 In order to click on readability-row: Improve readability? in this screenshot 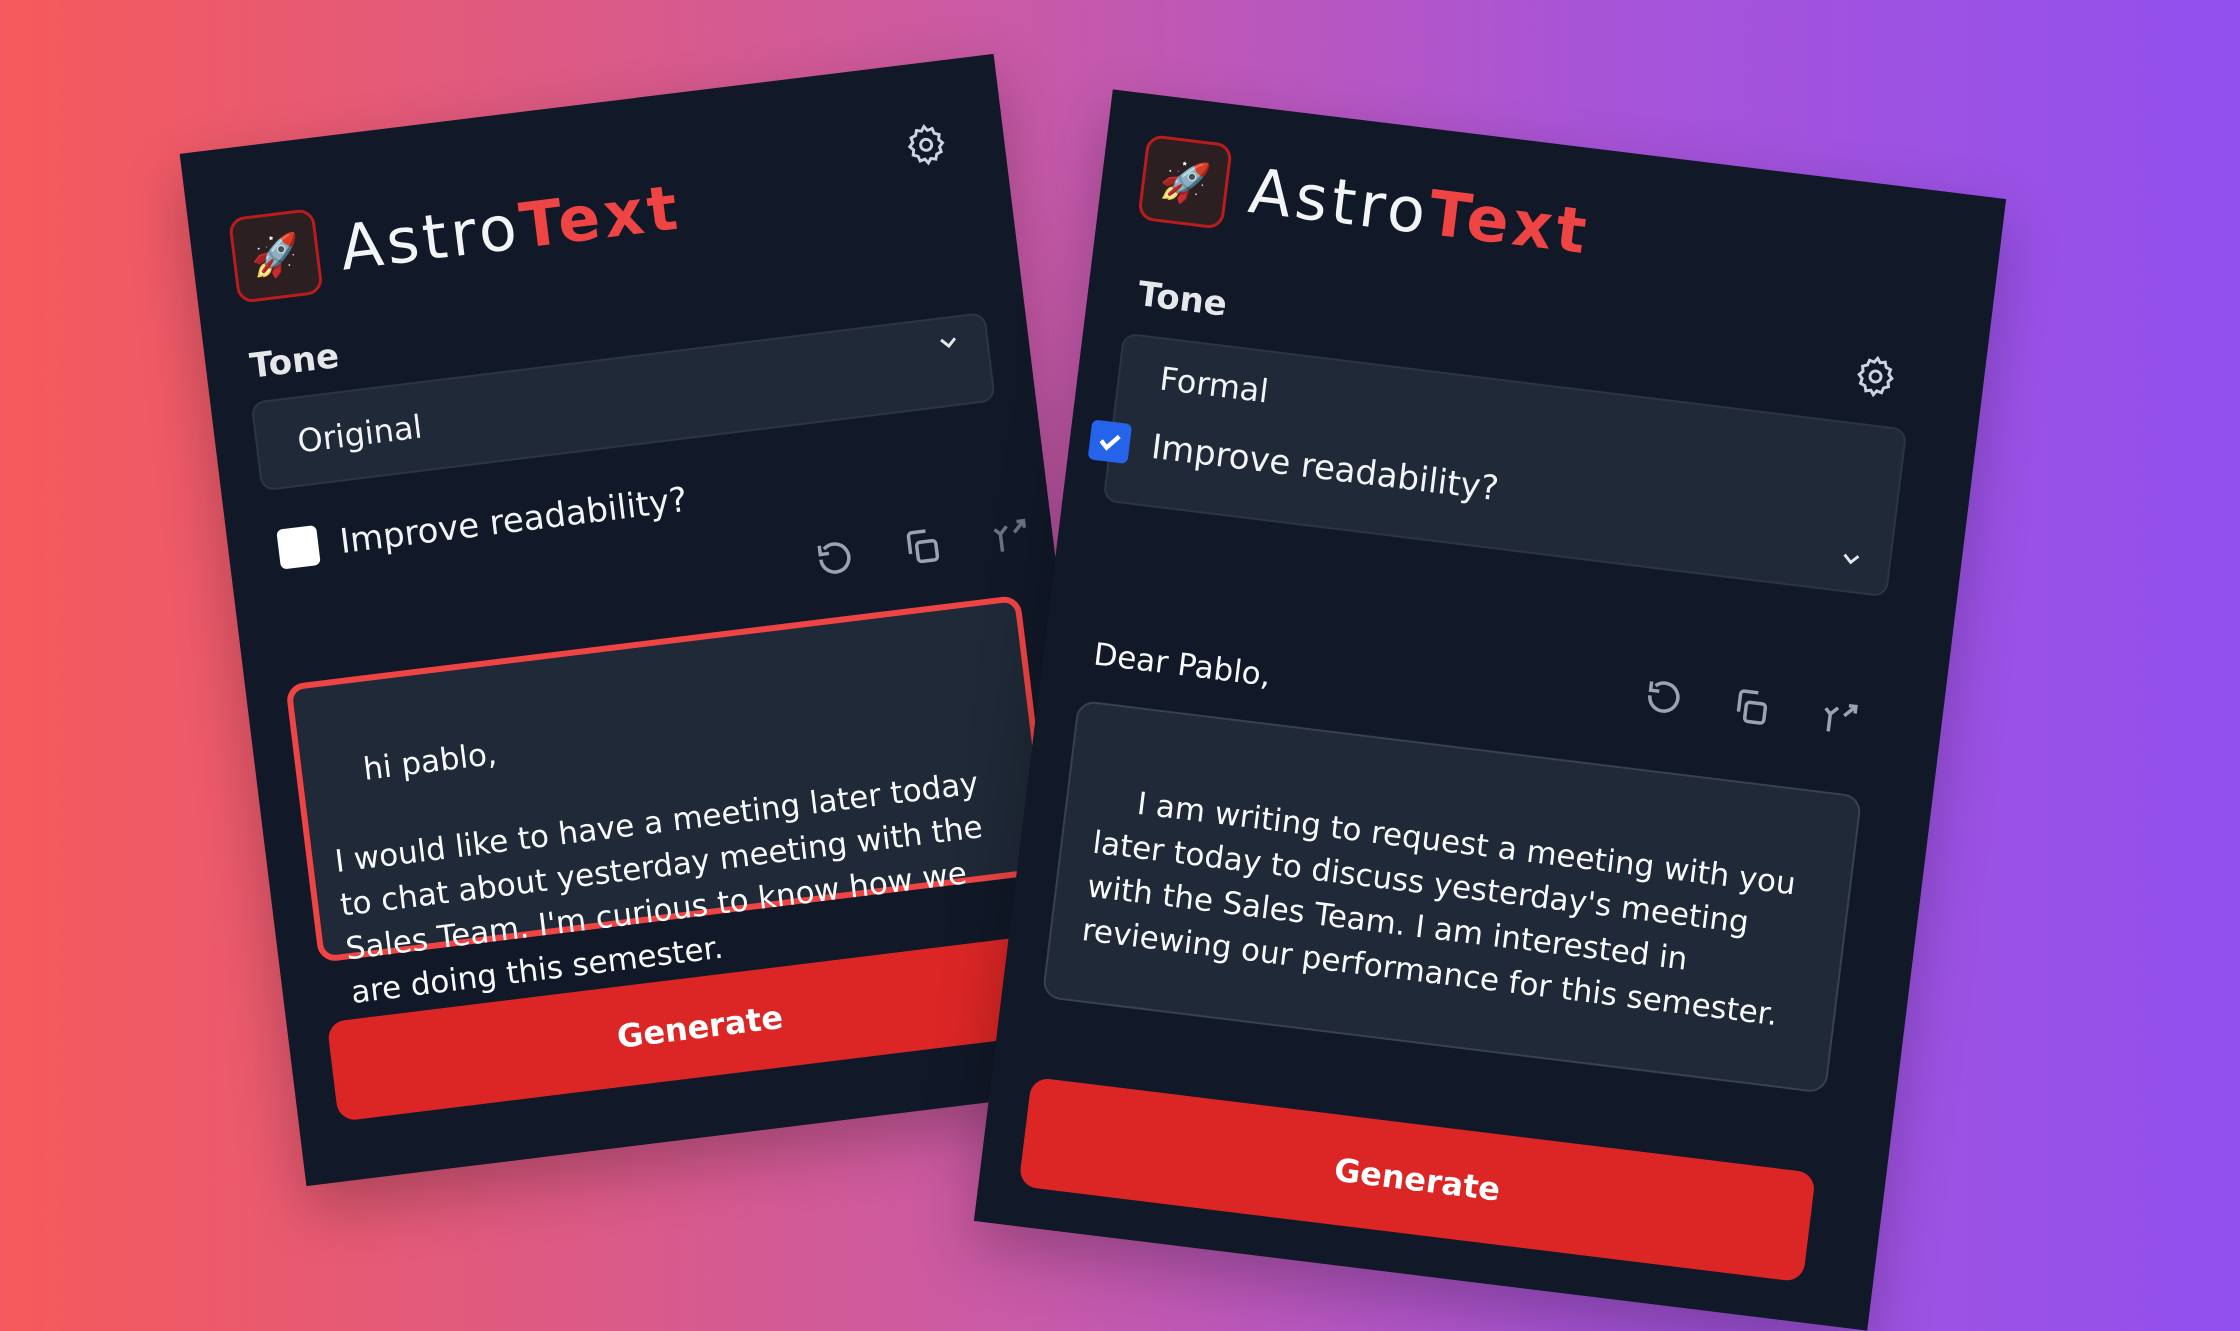, I will do `click(482, 525)`.